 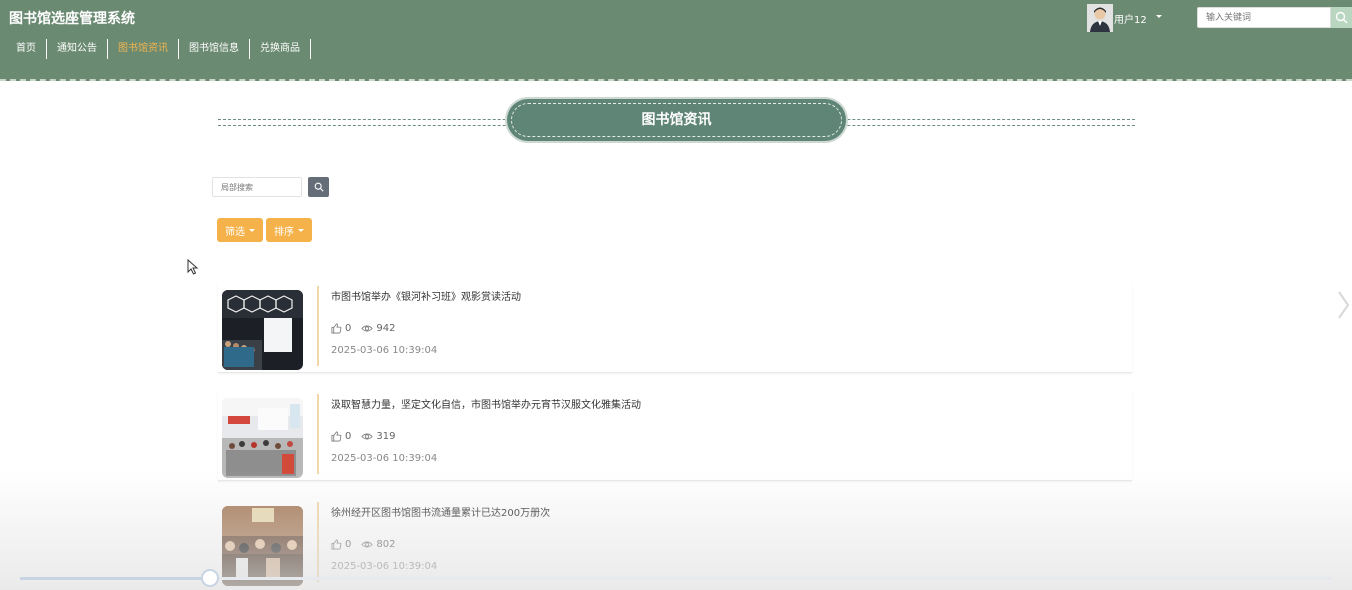 I want to click on user-name: 用户12, so click(x=1130, y=18).